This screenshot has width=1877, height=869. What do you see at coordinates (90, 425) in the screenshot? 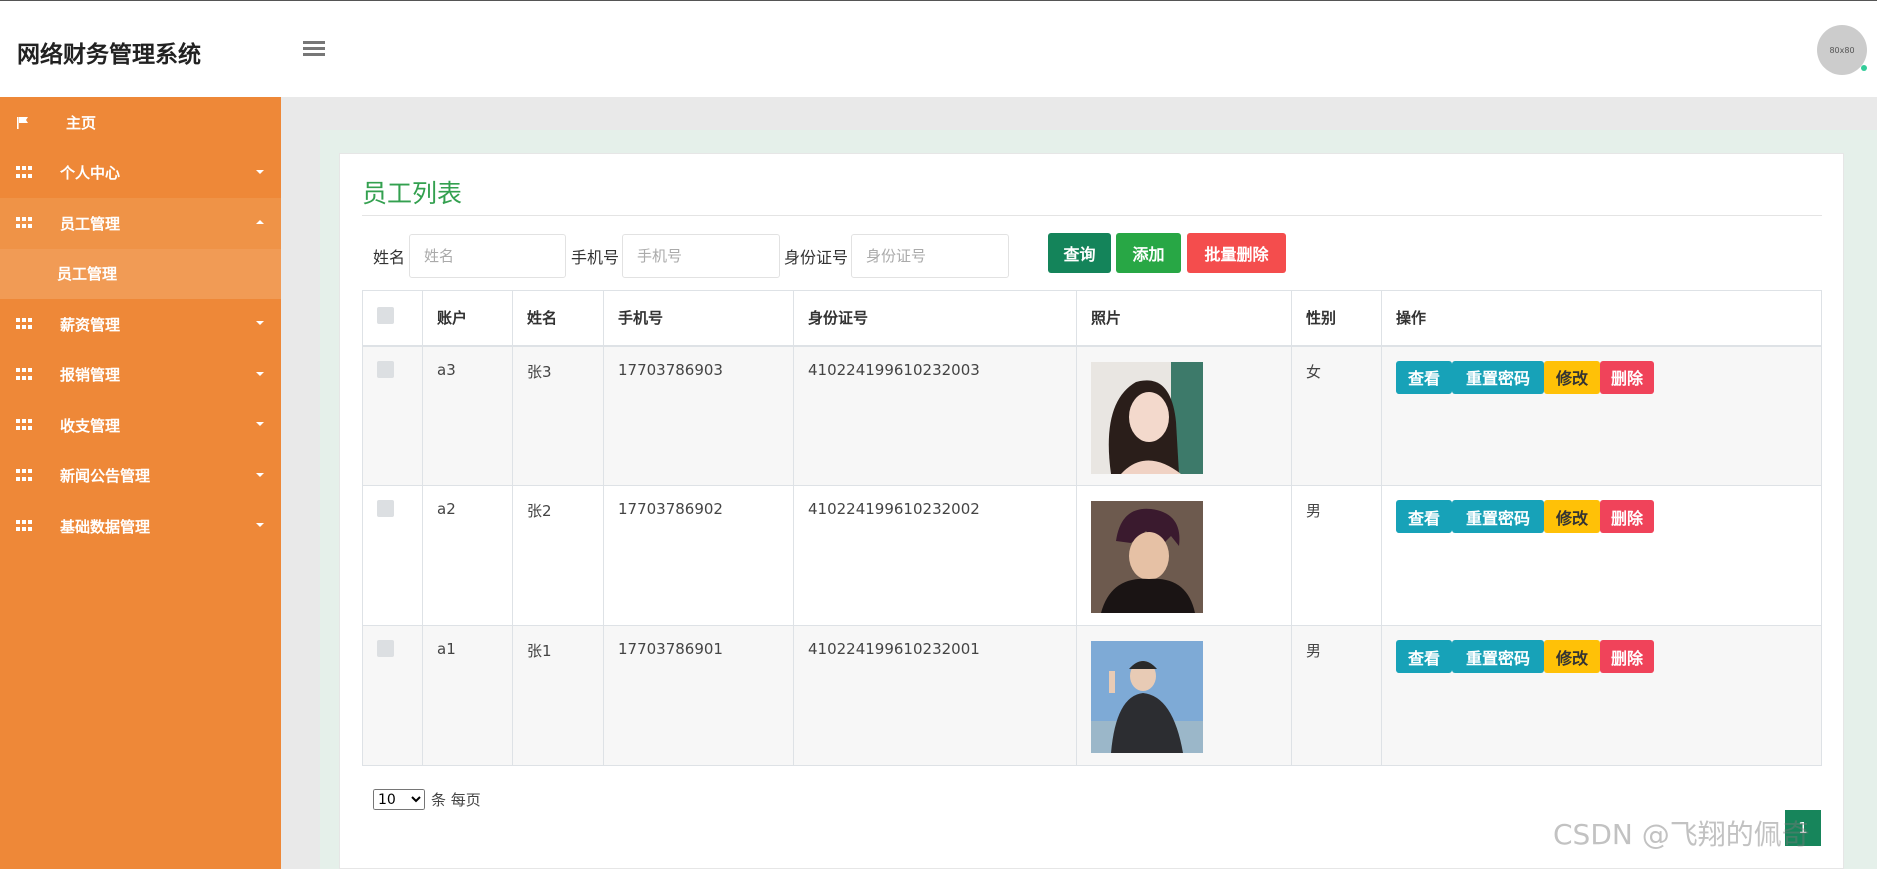
I see `sidebar-item-label: 收支管理` at bounding box center [90, 425].